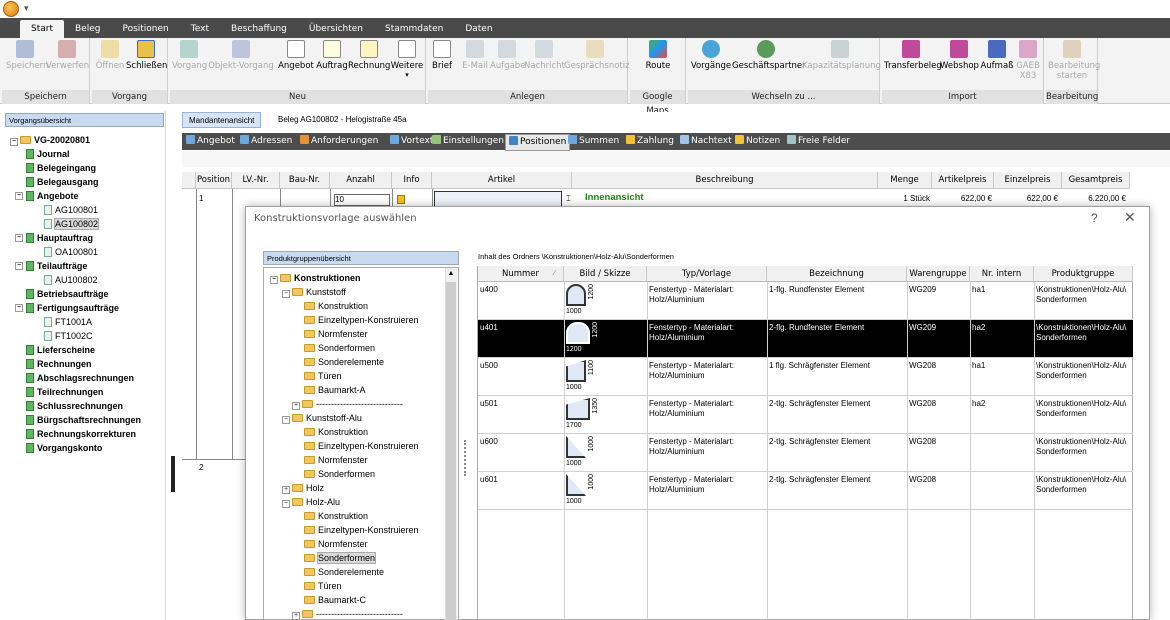 This screenshot has width=1170, height=620. I want to click on tree-item: AG100802, so click(72, 224).